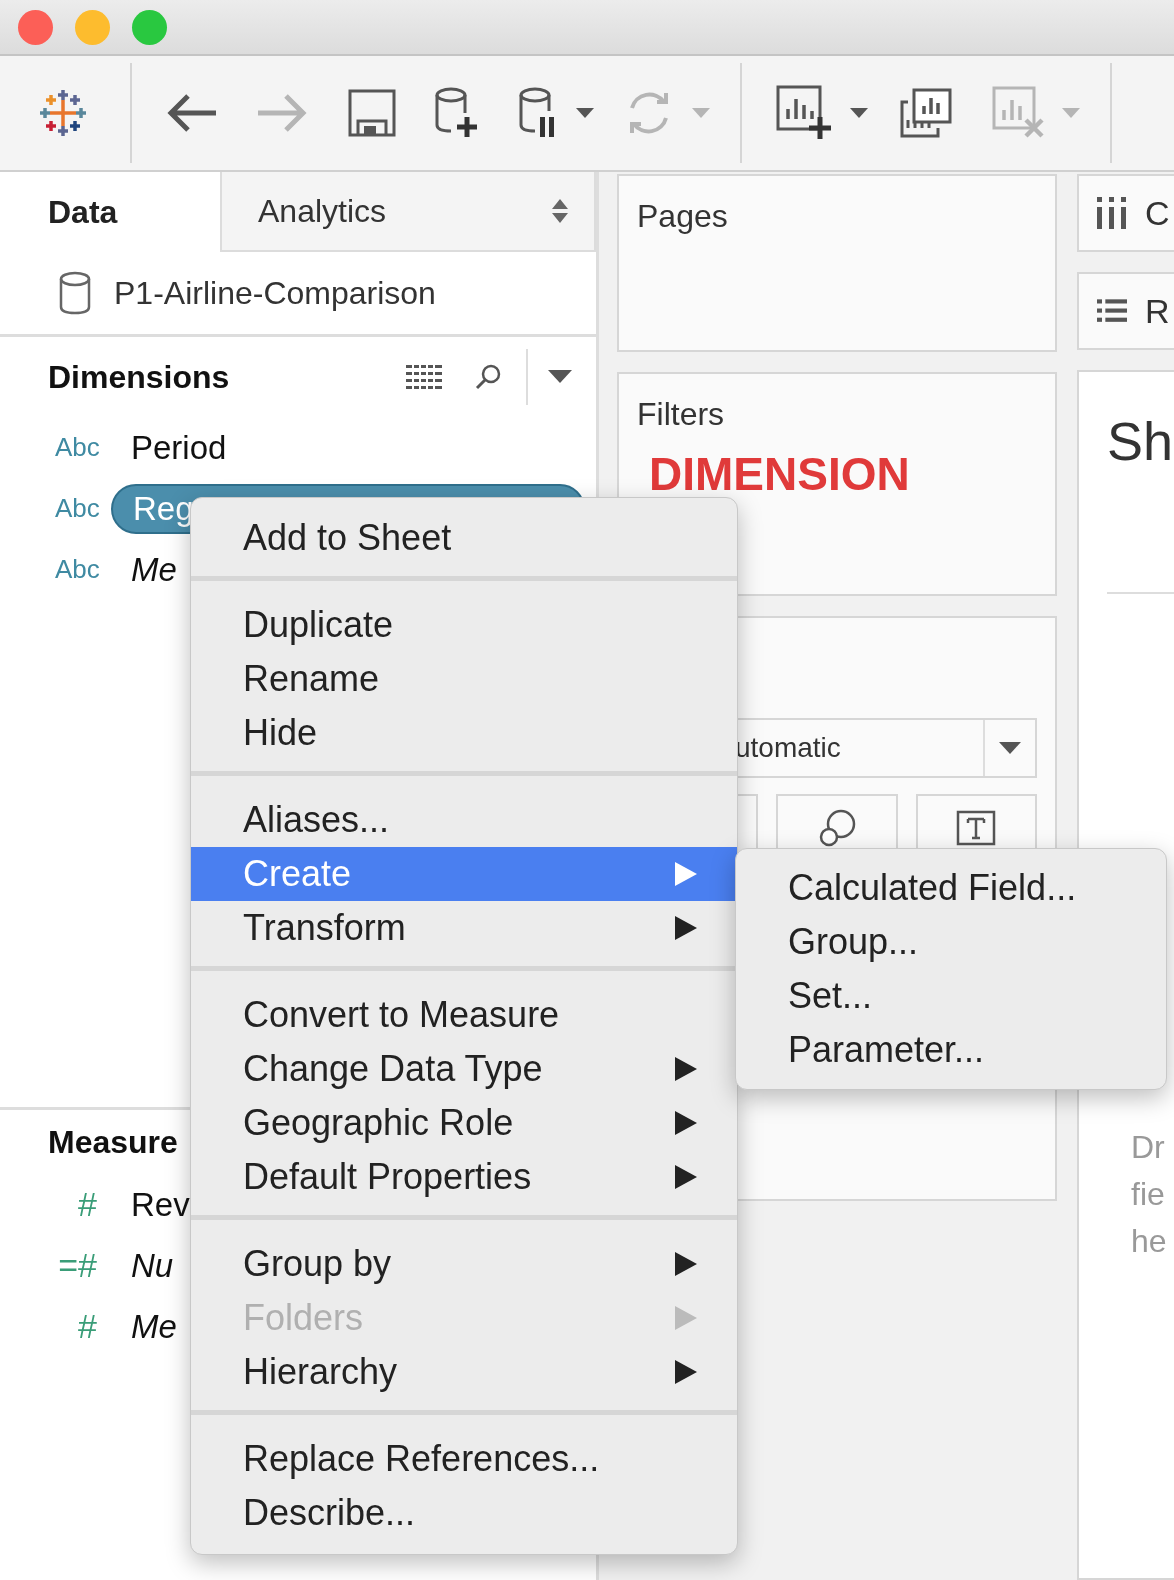 This screenshot has height=1580, width=1174. Describe the element at coordinates (139, 377) in the screenshot. I see `section-heading: Dimensions` at that location.